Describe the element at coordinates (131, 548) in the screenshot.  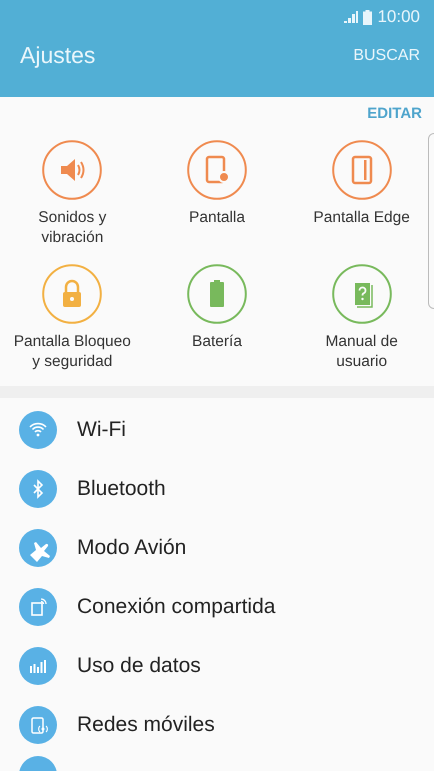
I see `settings-item: Modo Avión` at that location.